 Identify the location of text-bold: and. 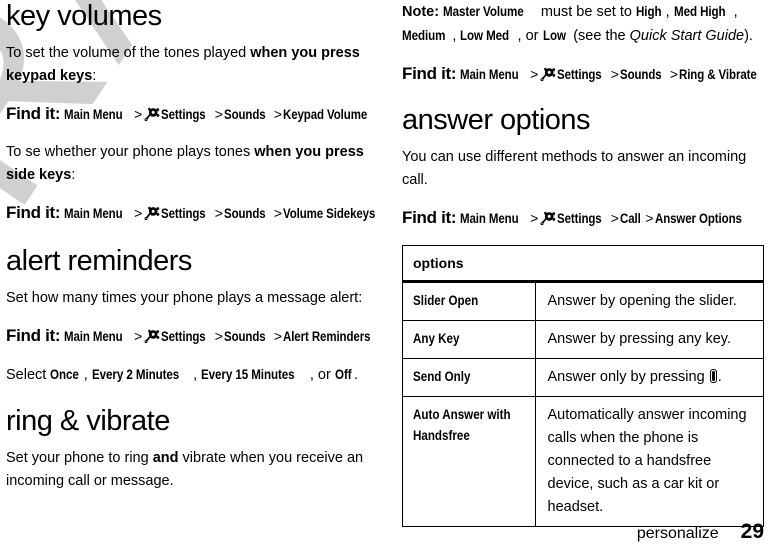
(165, 458).